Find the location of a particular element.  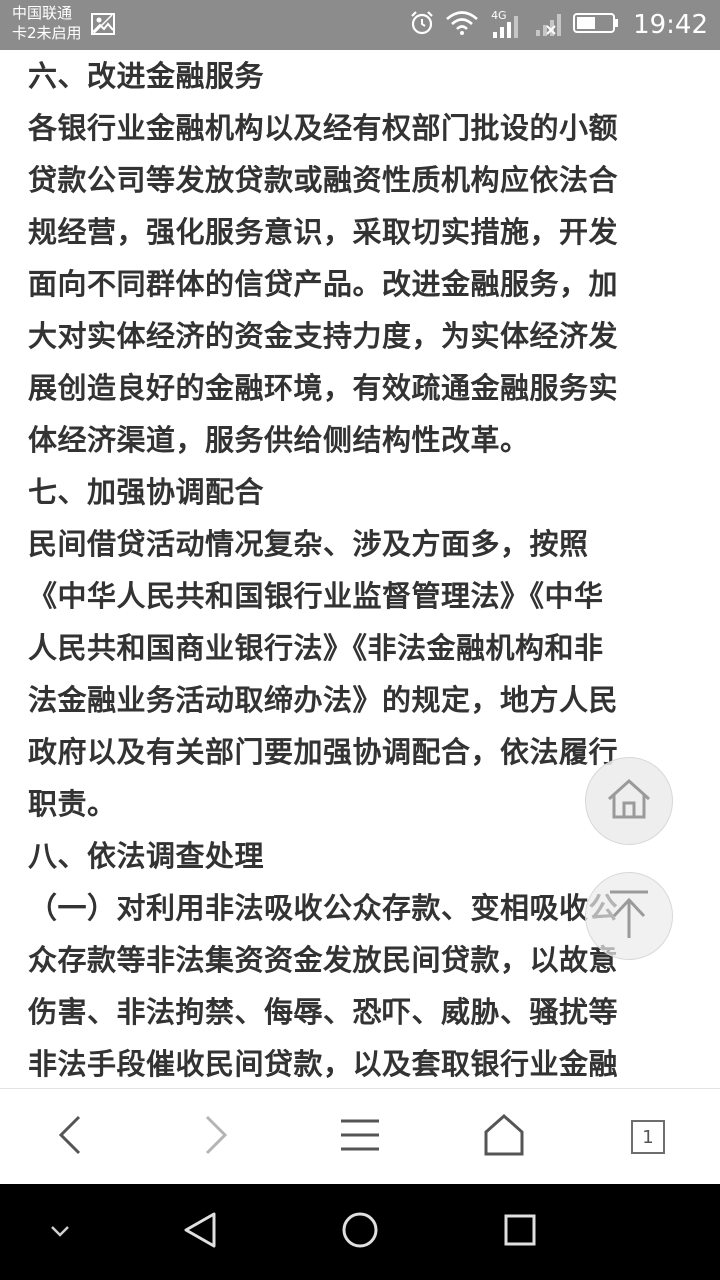

chevron-down-icon is located at coordinates (60, 1232).